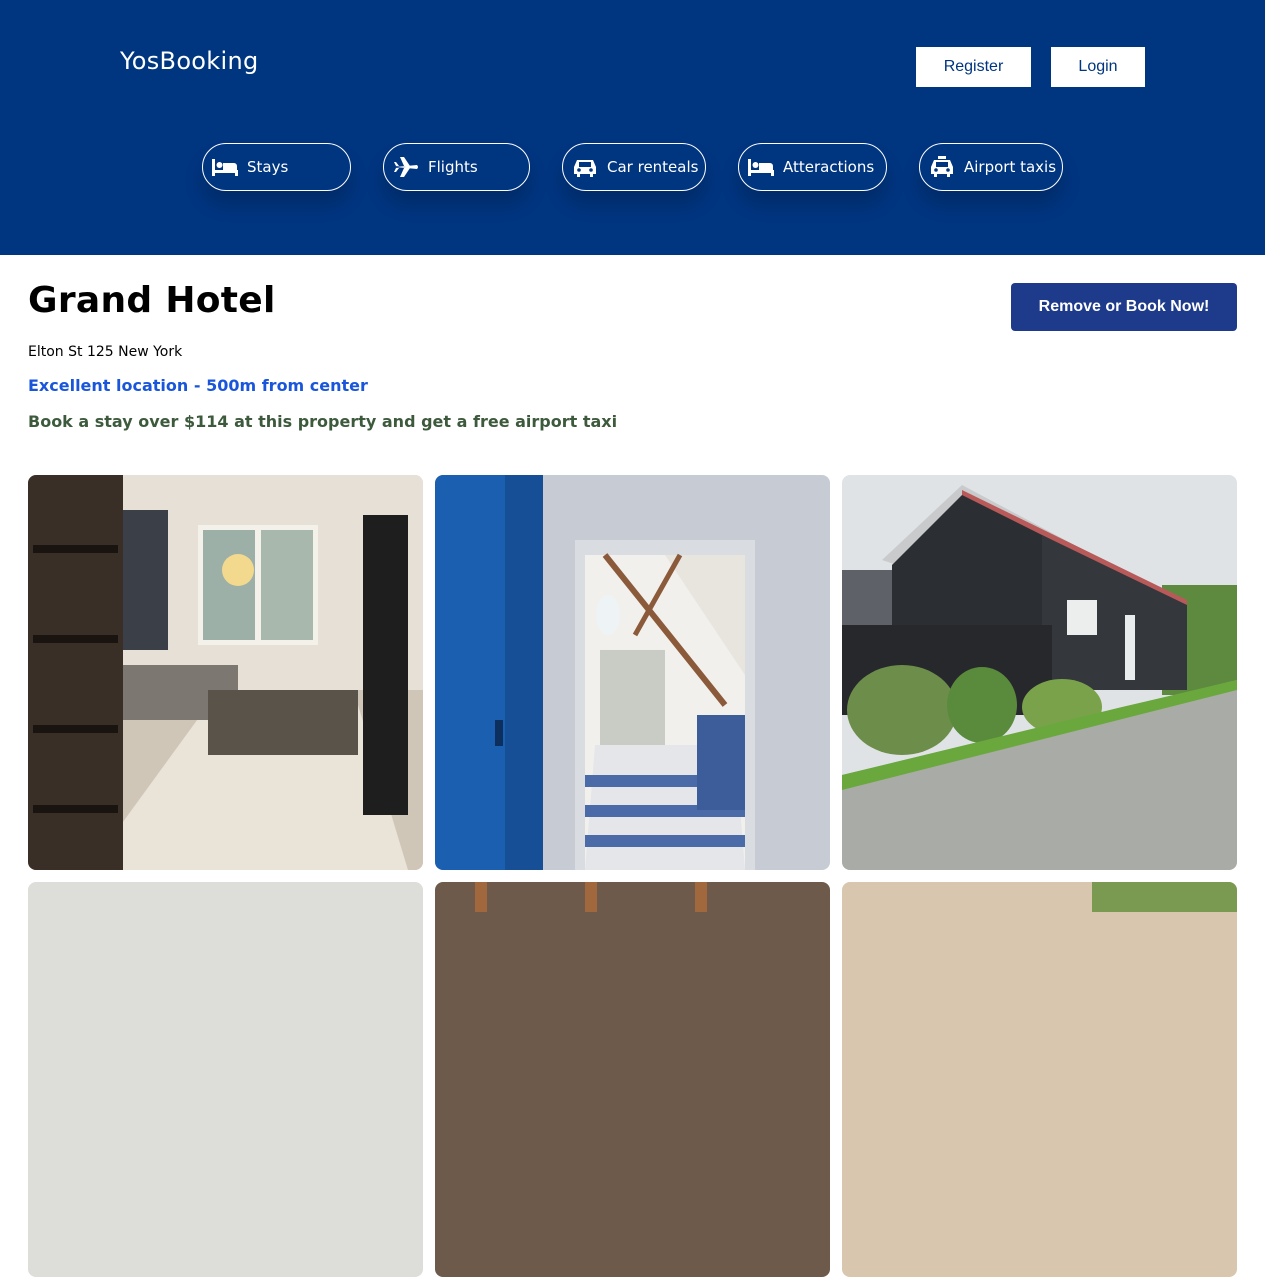 Image resolution: width=1265 pixels, height=1277 pixels. I want to click on plane-icon, so click(406, 167).